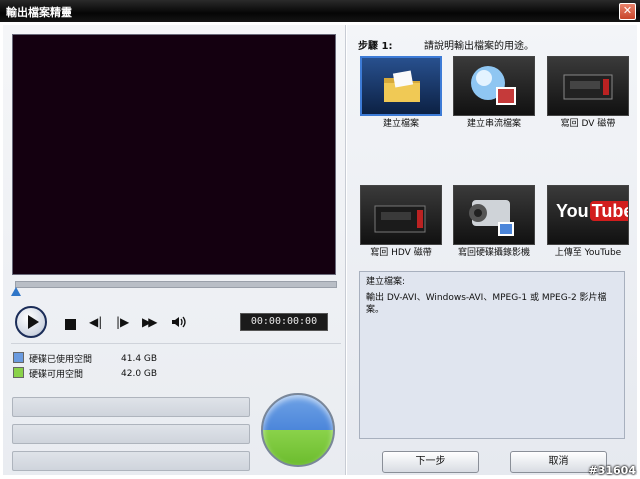 This screenshot has width=640, height=479. I want to click on tile-write-hdv: 寫回 HDV 磁帶, so click(401, 221).